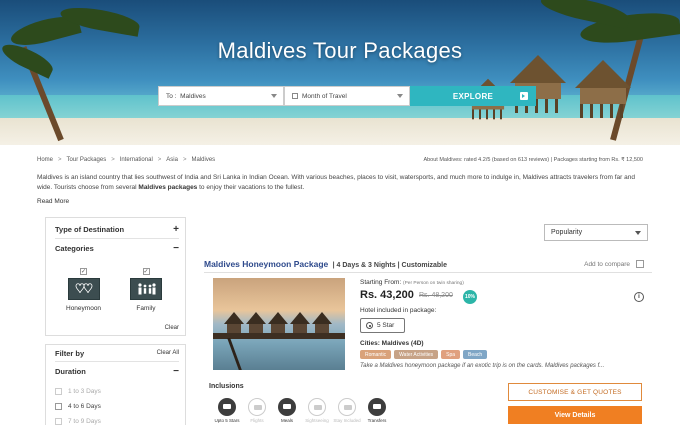  Describe the element at coordinates (176, 371) in the screenshot. I see `minus-icon: −` at that location.